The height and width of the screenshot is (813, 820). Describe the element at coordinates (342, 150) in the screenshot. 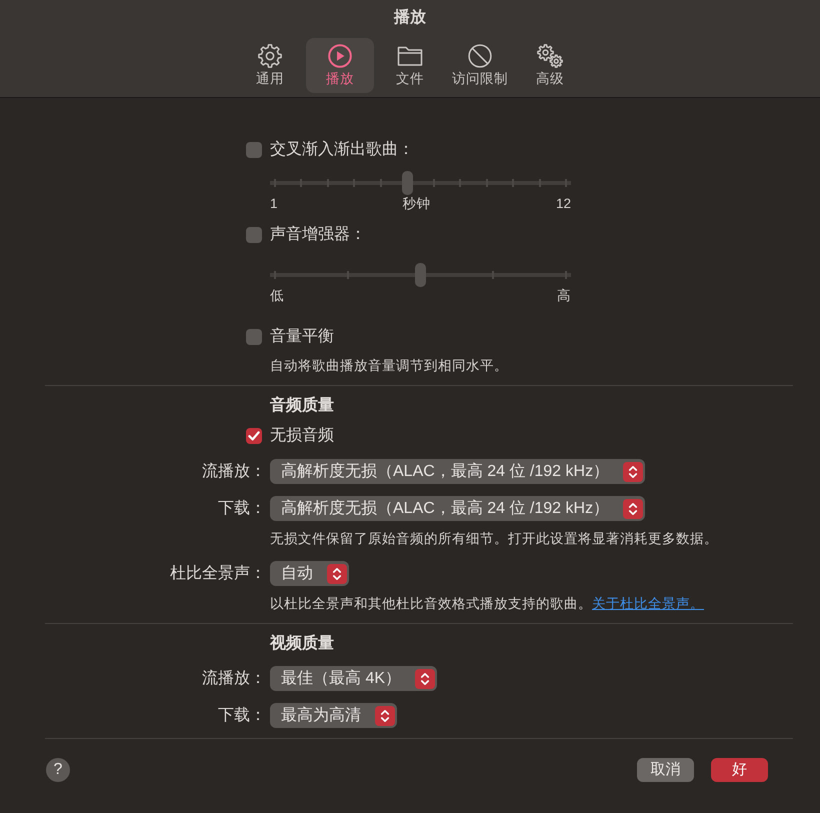

I see `checkbox-label: 交叉渐入渐出歌曲：` at that location.